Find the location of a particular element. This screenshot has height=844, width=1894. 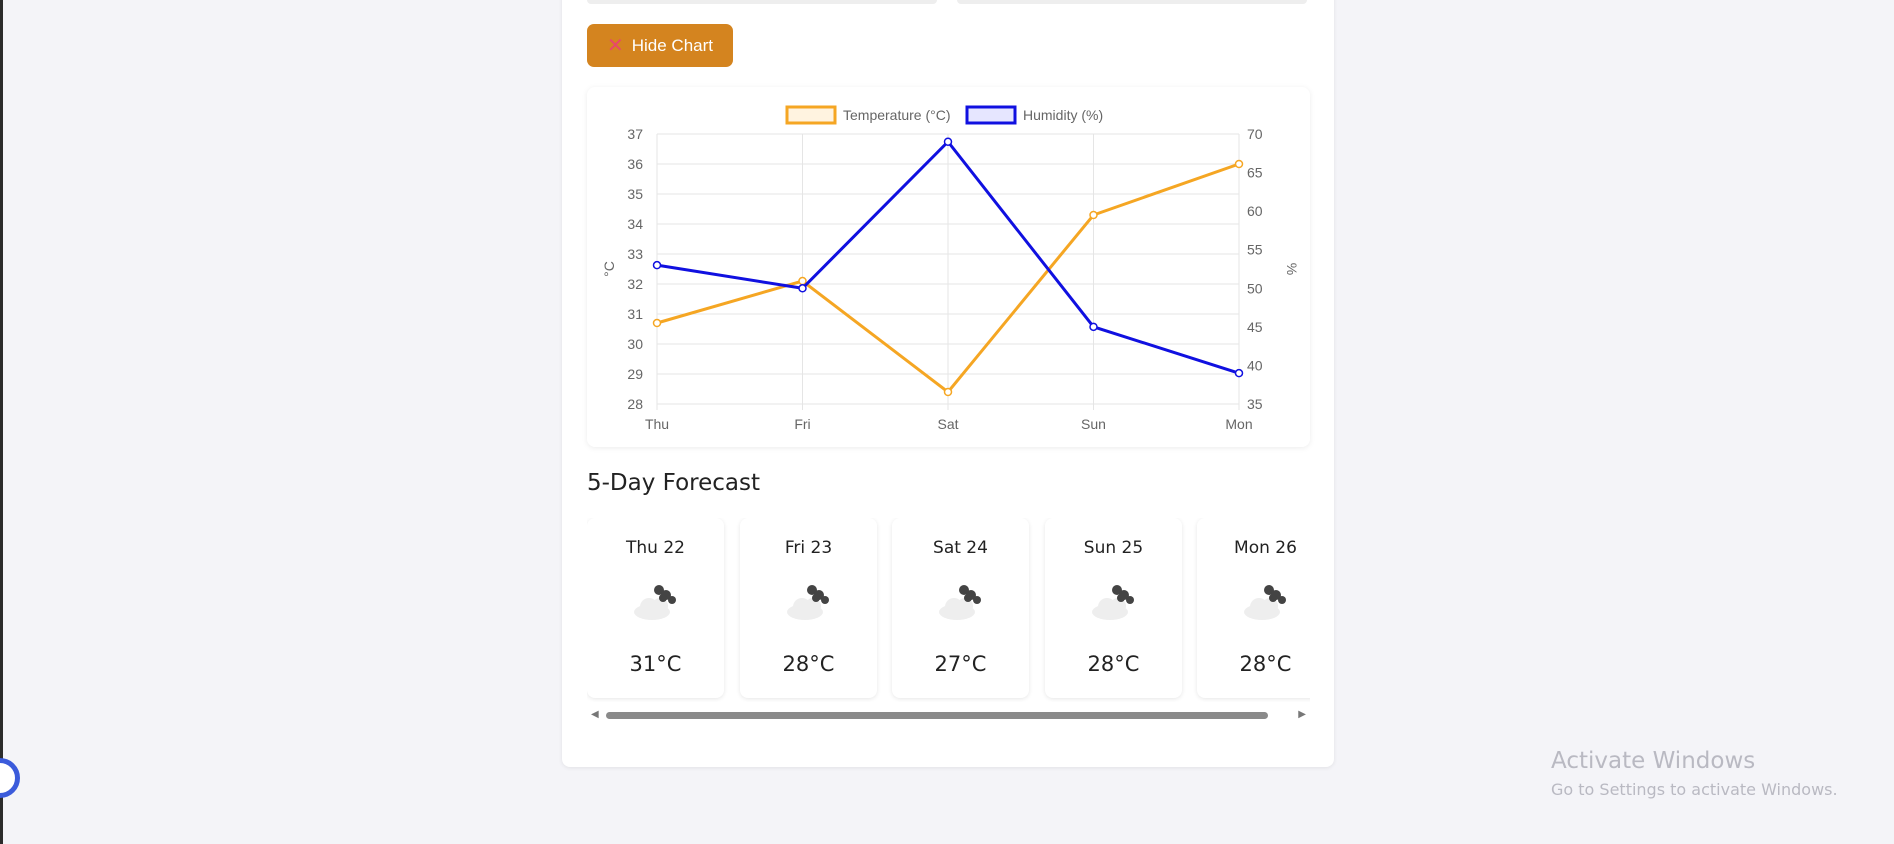

x-tick-label: Mon is located at coordinates (1238, 424).